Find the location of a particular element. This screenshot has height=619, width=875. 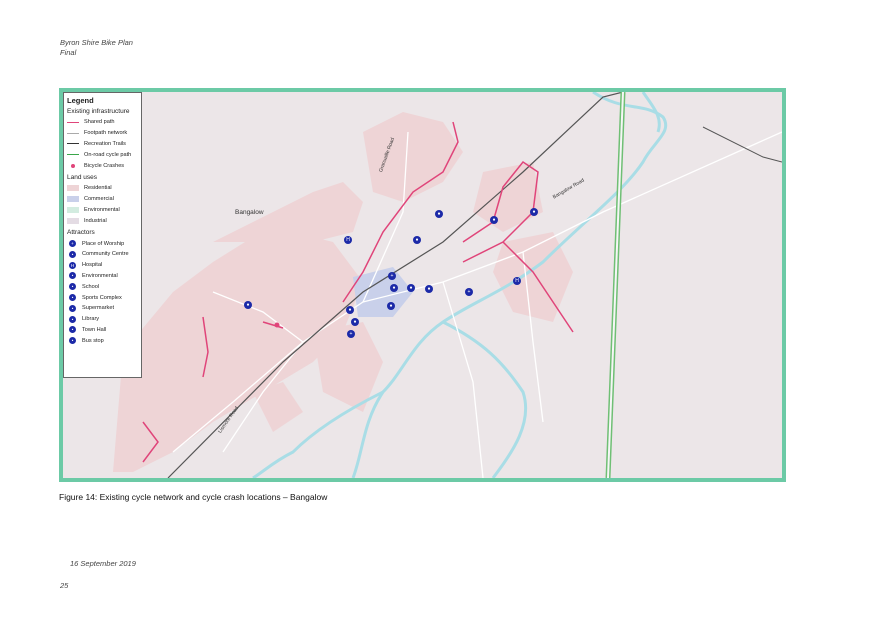

document-header-status: Final is located at coordinates (68, 52).